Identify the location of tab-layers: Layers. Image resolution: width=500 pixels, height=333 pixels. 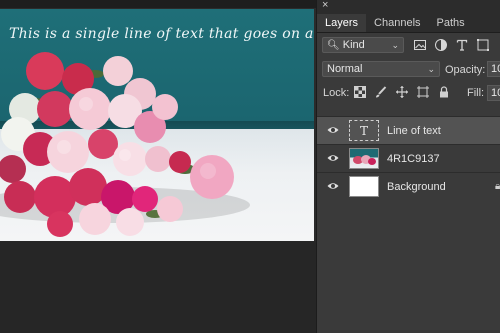
(342, 23).